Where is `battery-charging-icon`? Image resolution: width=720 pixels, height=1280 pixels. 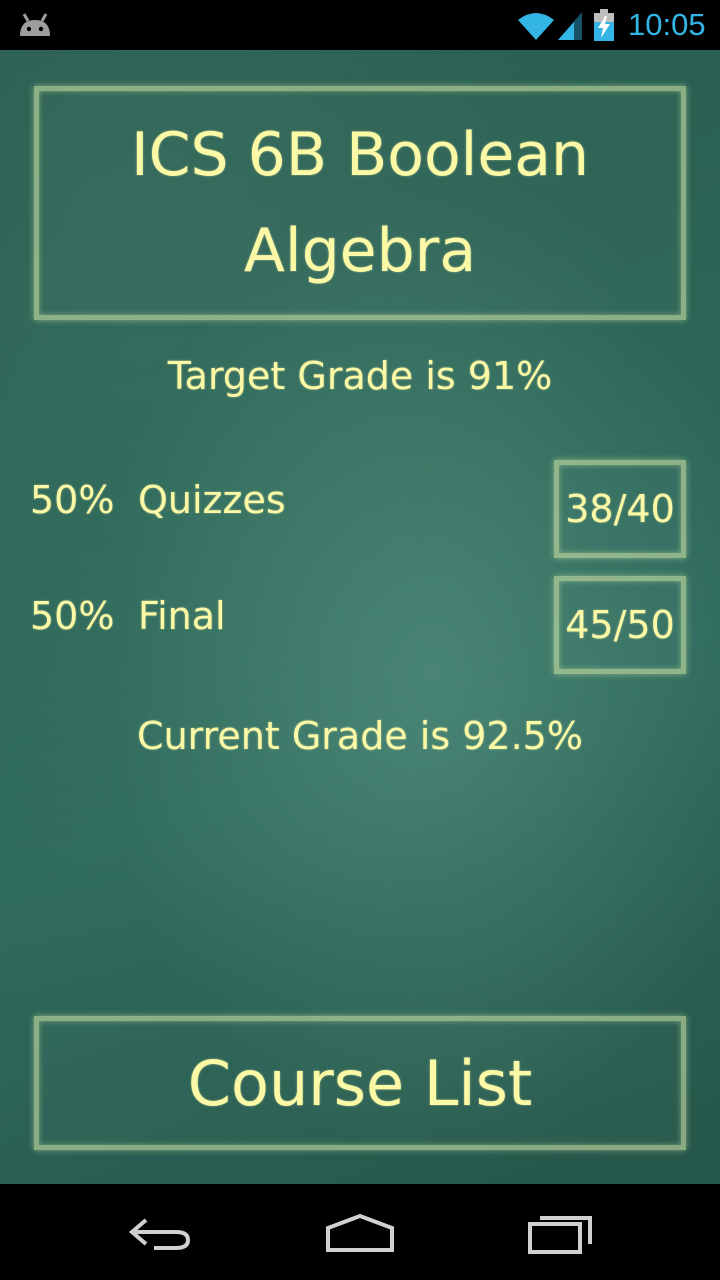 battery-charging-icon is located at coordinates (604, 25).